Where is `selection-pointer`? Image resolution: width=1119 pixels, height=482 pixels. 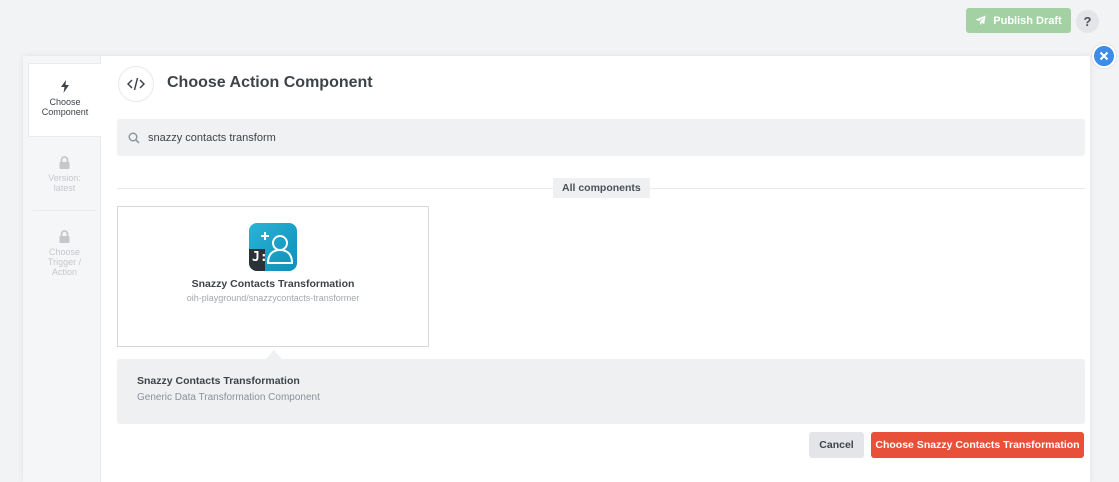
selection-pointer is located at coordinates (274, 354).